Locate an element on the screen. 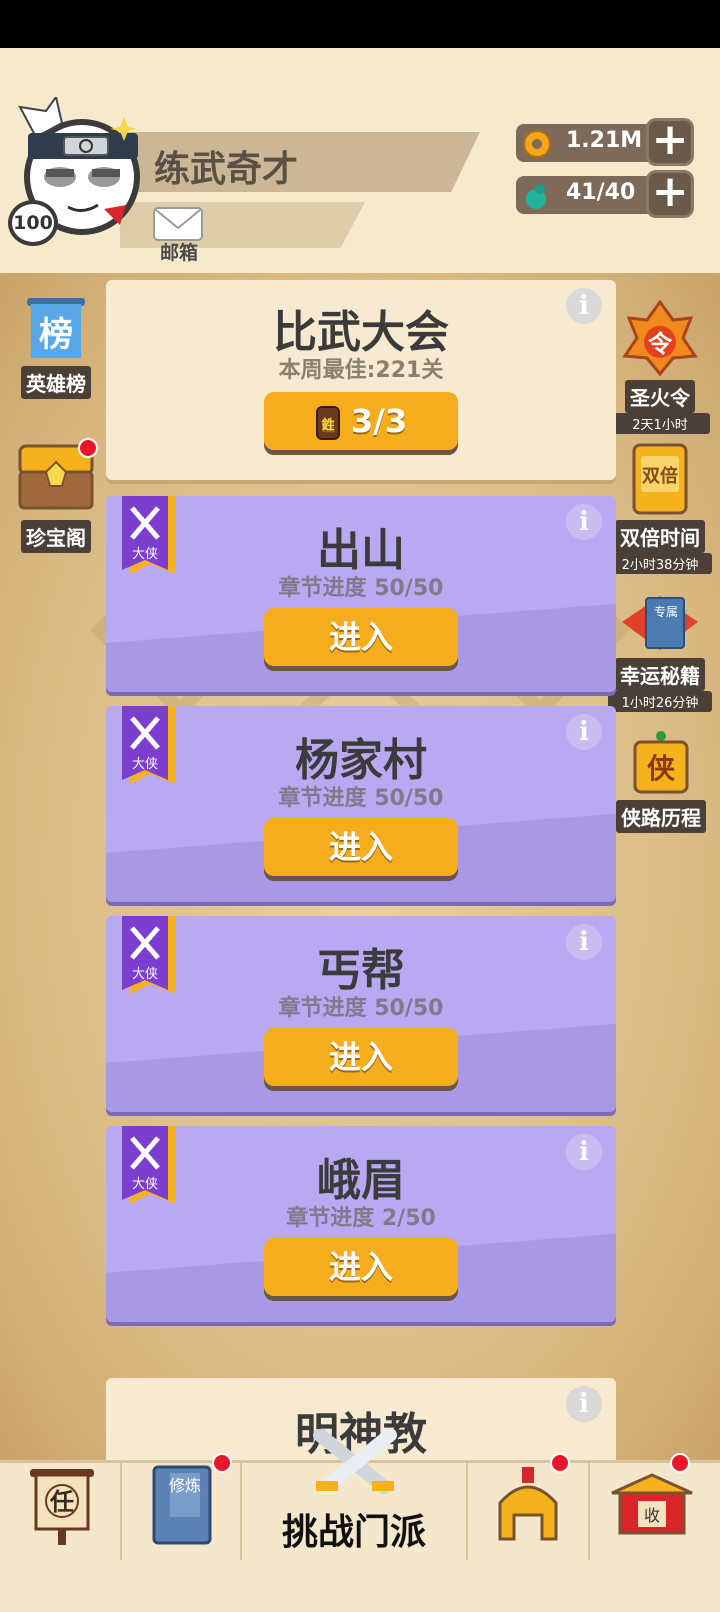  double-icon-text: 双倍 is located at coordinates (660, 476).